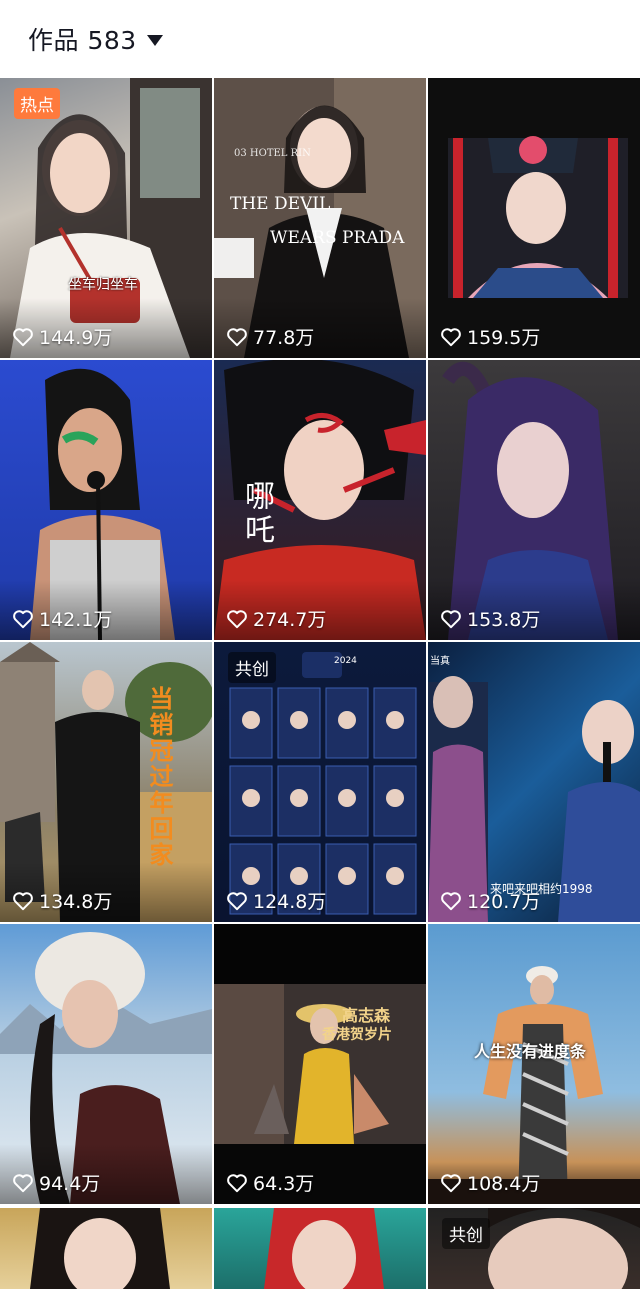 Image resolution: width=640 pixels, height=1289 pixels. What do you see at coordinates (82, 40) in the screenshot?
I see `works-count-title: 作品 583` at bounding box center [82, 40].